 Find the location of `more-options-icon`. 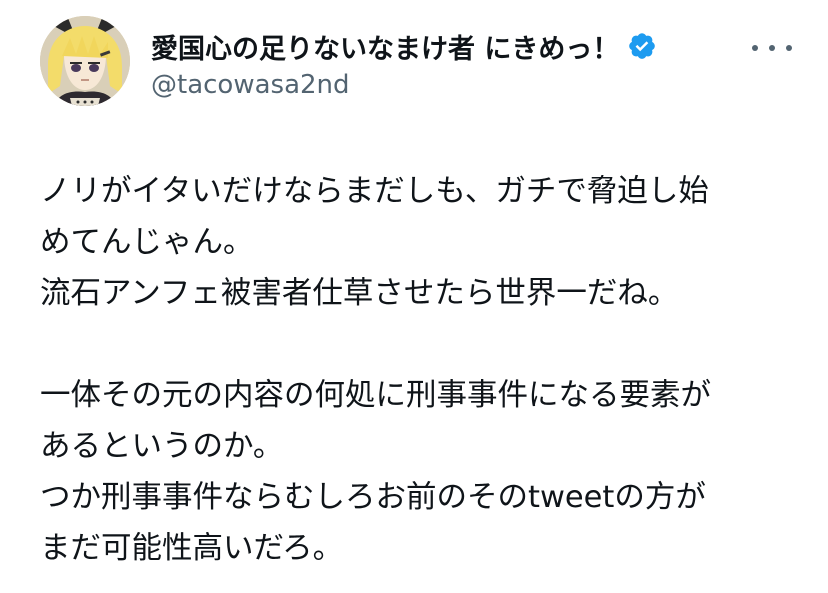

more-options-icon is located at coordinates (772, 48).